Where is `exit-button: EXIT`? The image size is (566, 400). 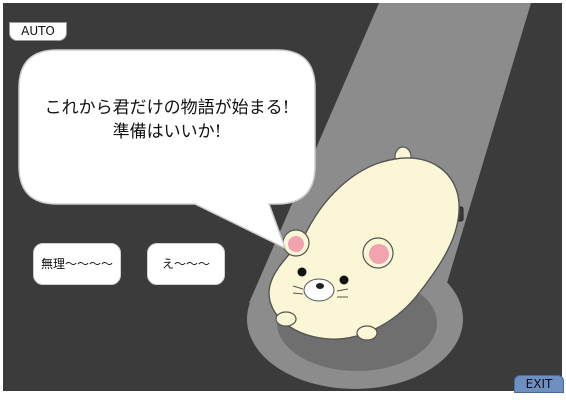 exit-button: EXIT is located at coordinates (539, 384).